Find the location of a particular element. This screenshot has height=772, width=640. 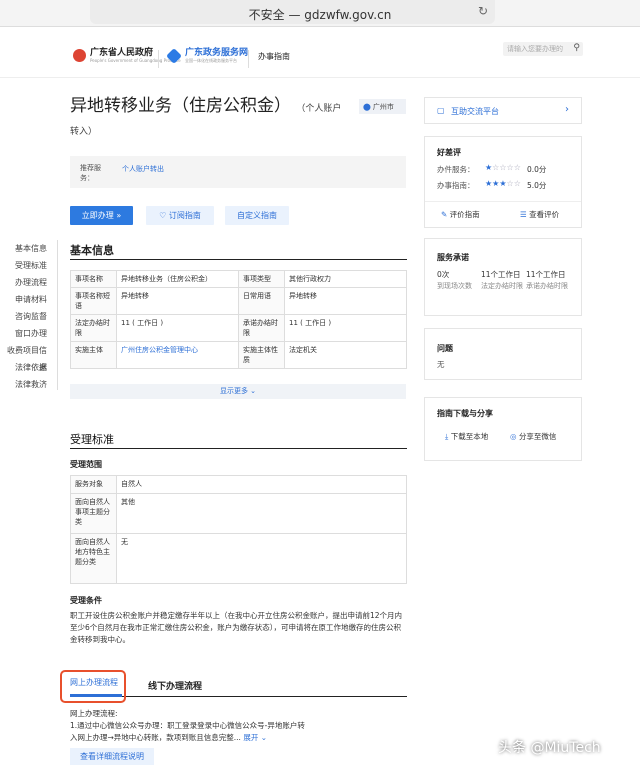

tab-offline-process: 线下办理流程 is located at coordinates (175, 685).